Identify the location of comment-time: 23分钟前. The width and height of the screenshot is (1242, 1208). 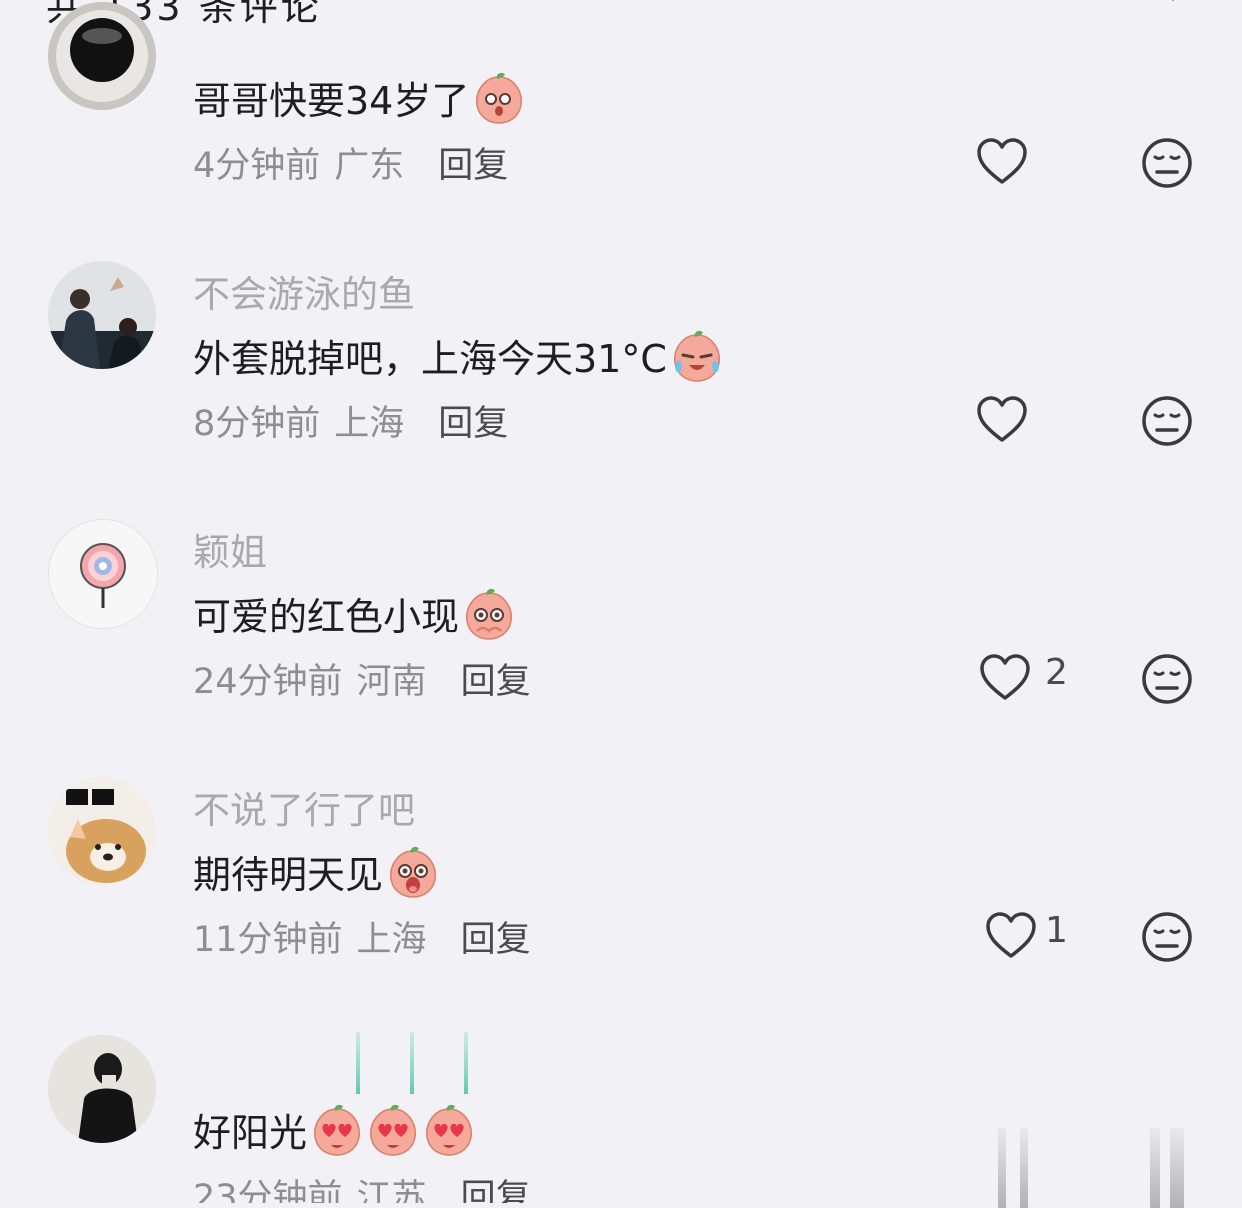
(268, 1190).